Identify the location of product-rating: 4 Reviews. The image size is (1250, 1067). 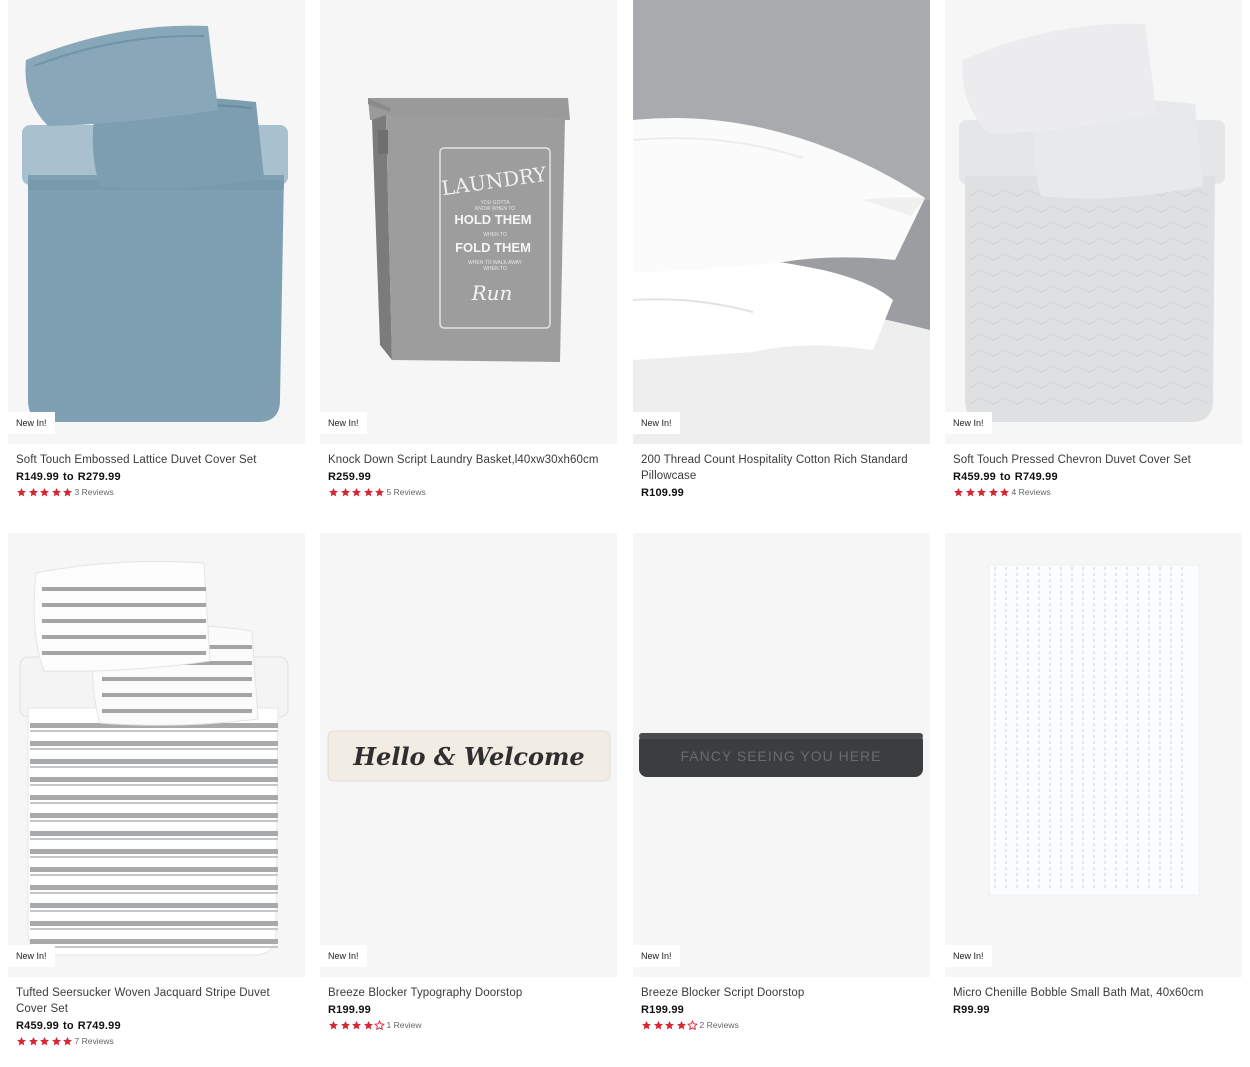
(1093, 492).